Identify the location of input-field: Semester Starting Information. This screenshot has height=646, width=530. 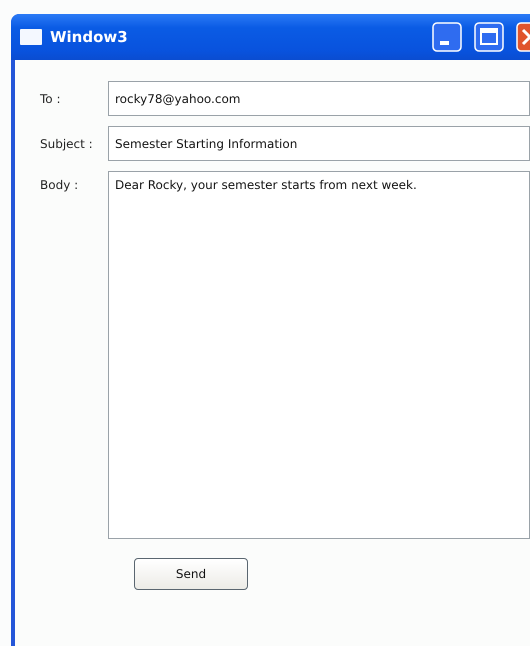
(319, 143).